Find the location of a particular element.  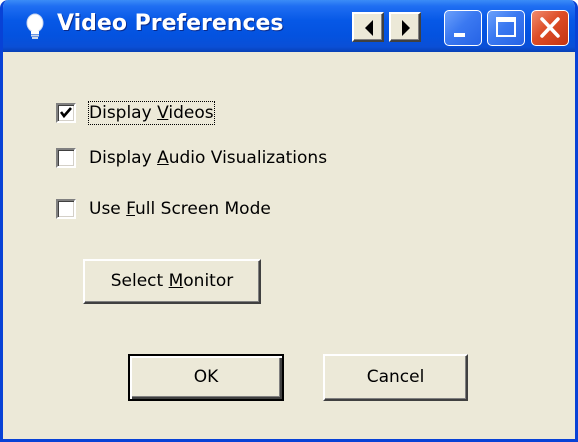

close-button is located at coordinates (550, 28).